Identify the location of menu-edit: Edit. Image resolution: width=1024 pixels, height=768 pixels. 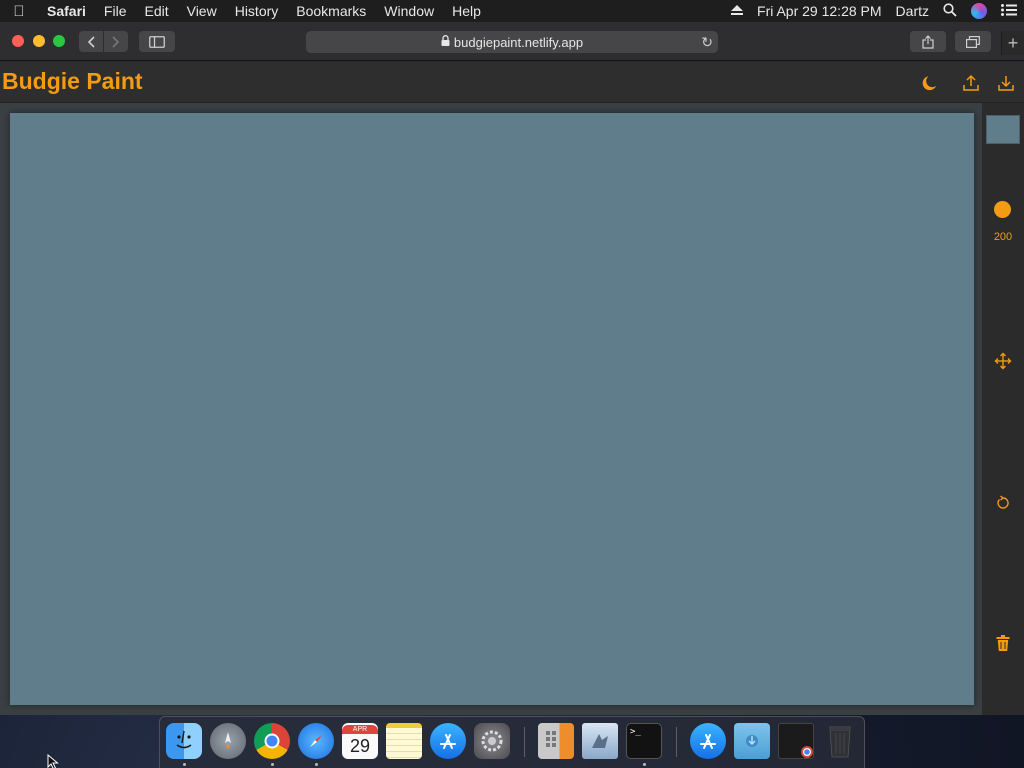
(156, 11).